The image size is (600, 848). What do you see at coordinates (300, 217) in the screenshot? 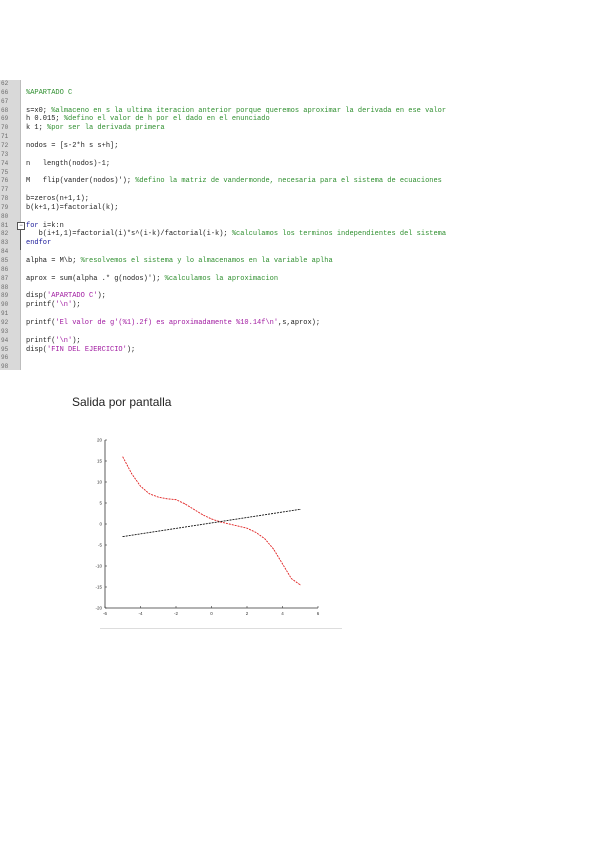
I see `code-line: 80` at bounding box center [300, 217].